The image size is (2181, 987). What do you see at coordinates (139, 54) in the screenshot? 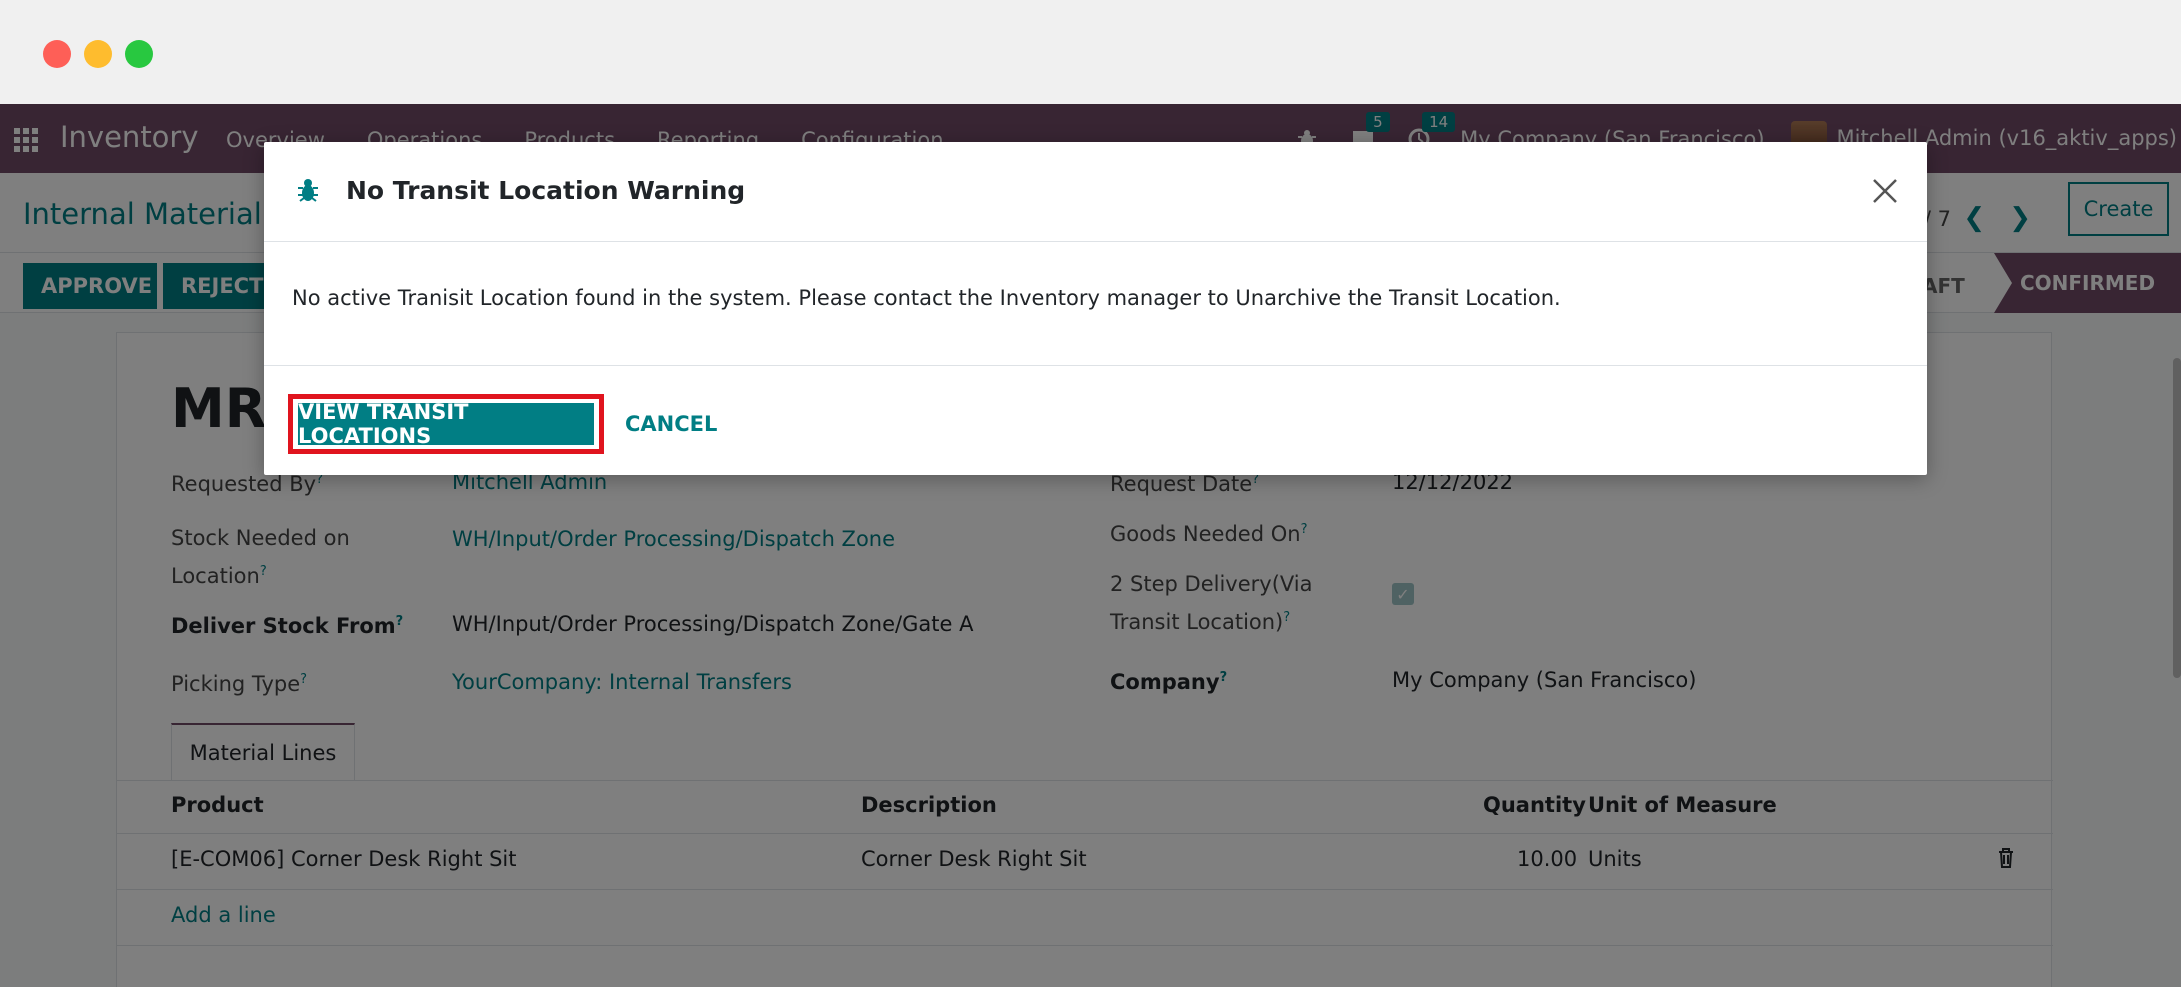
I see `window-maximize-button` at bounding box center [139, 54].